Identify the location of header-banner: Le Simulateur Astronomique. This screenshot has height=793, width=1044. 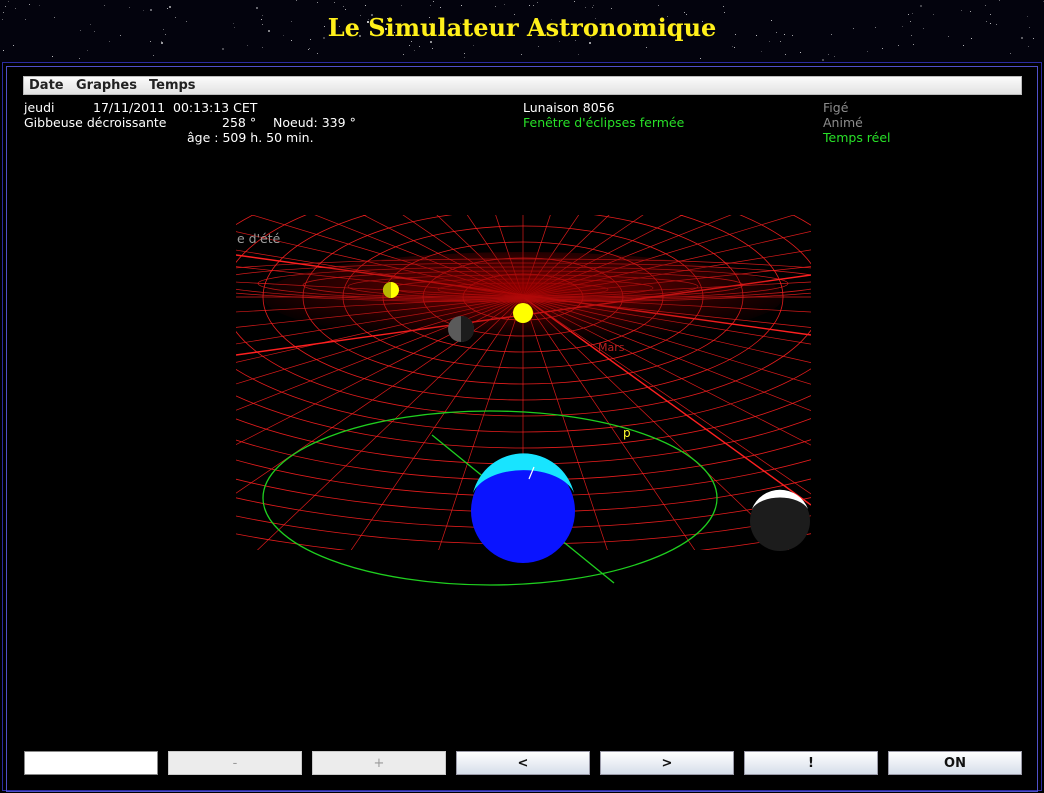
(522, 31).